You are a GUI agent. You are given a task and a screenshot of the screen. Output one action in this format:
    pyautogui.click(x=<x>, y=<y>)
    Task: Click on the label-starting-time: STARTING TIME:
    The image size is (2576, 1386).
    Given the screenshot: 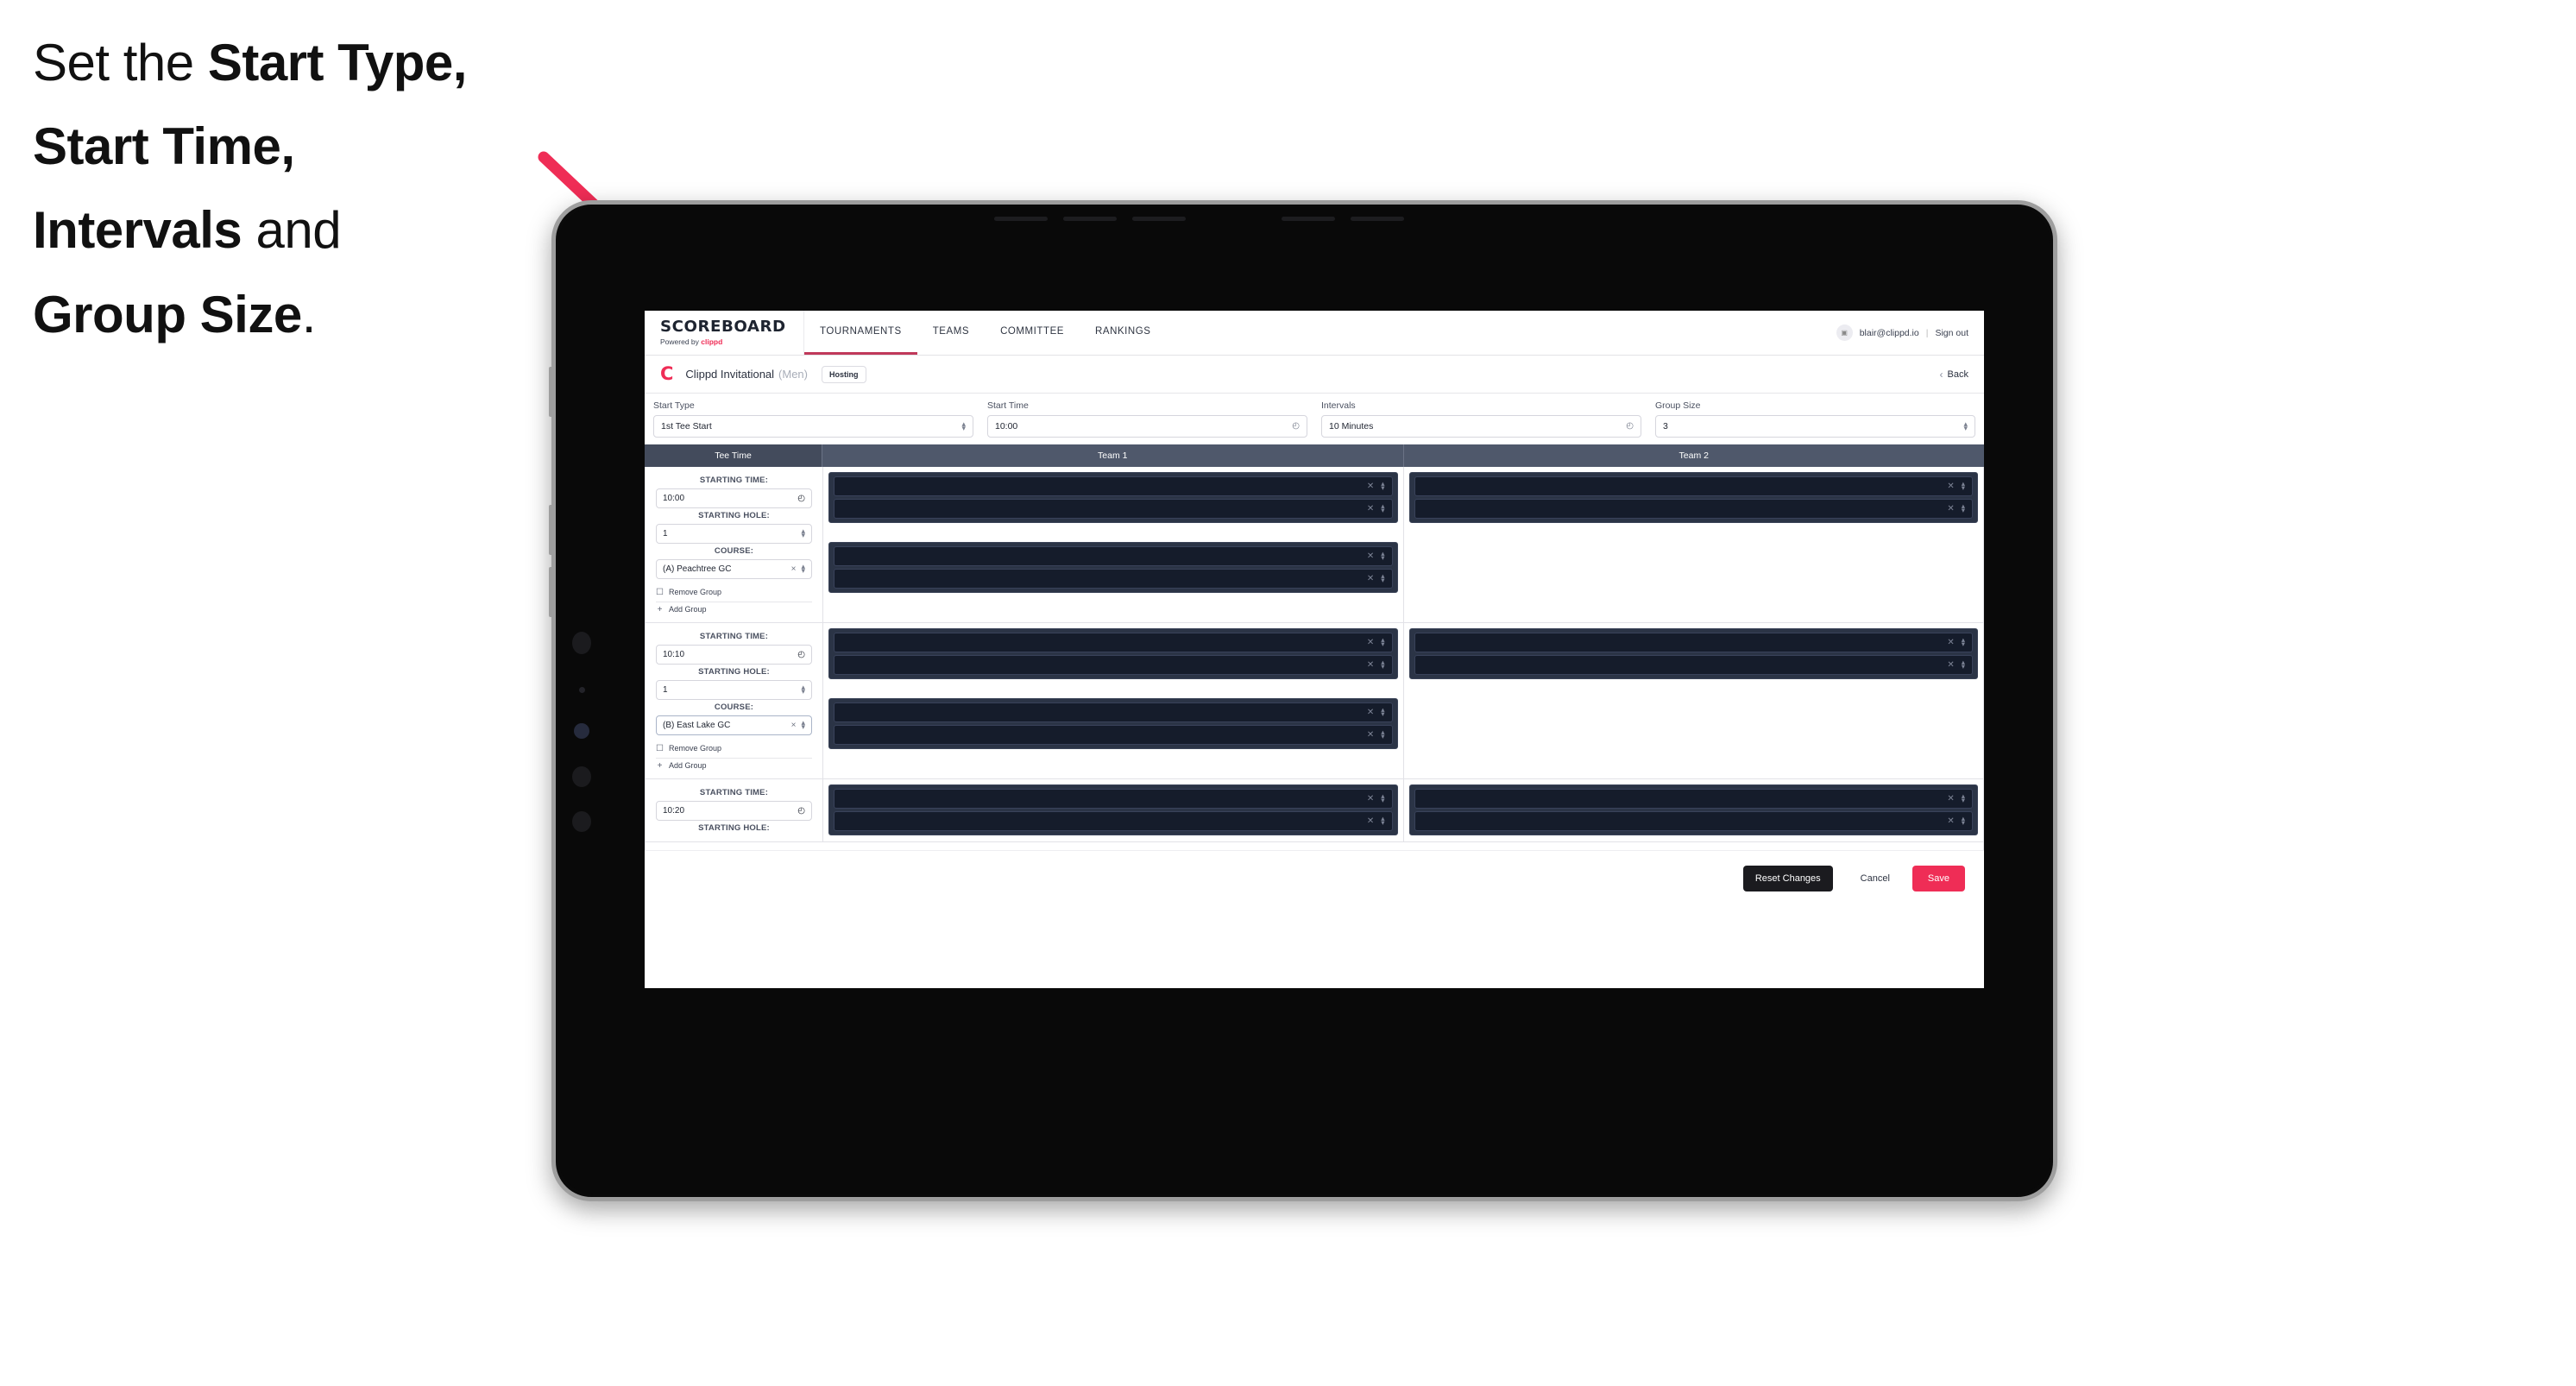 What is the action you would take?
    pyautogui.click(x=734, y=480)
    